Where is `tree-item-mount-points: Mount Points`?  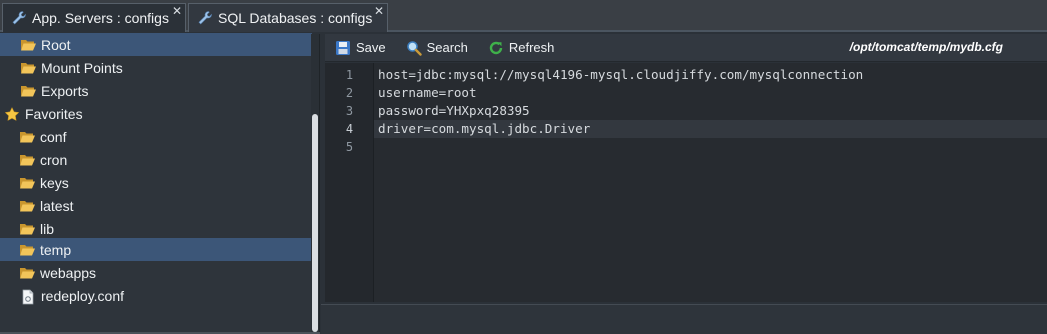
tree-item-mount-points: Mount Points is located at coordinates (156, 67).